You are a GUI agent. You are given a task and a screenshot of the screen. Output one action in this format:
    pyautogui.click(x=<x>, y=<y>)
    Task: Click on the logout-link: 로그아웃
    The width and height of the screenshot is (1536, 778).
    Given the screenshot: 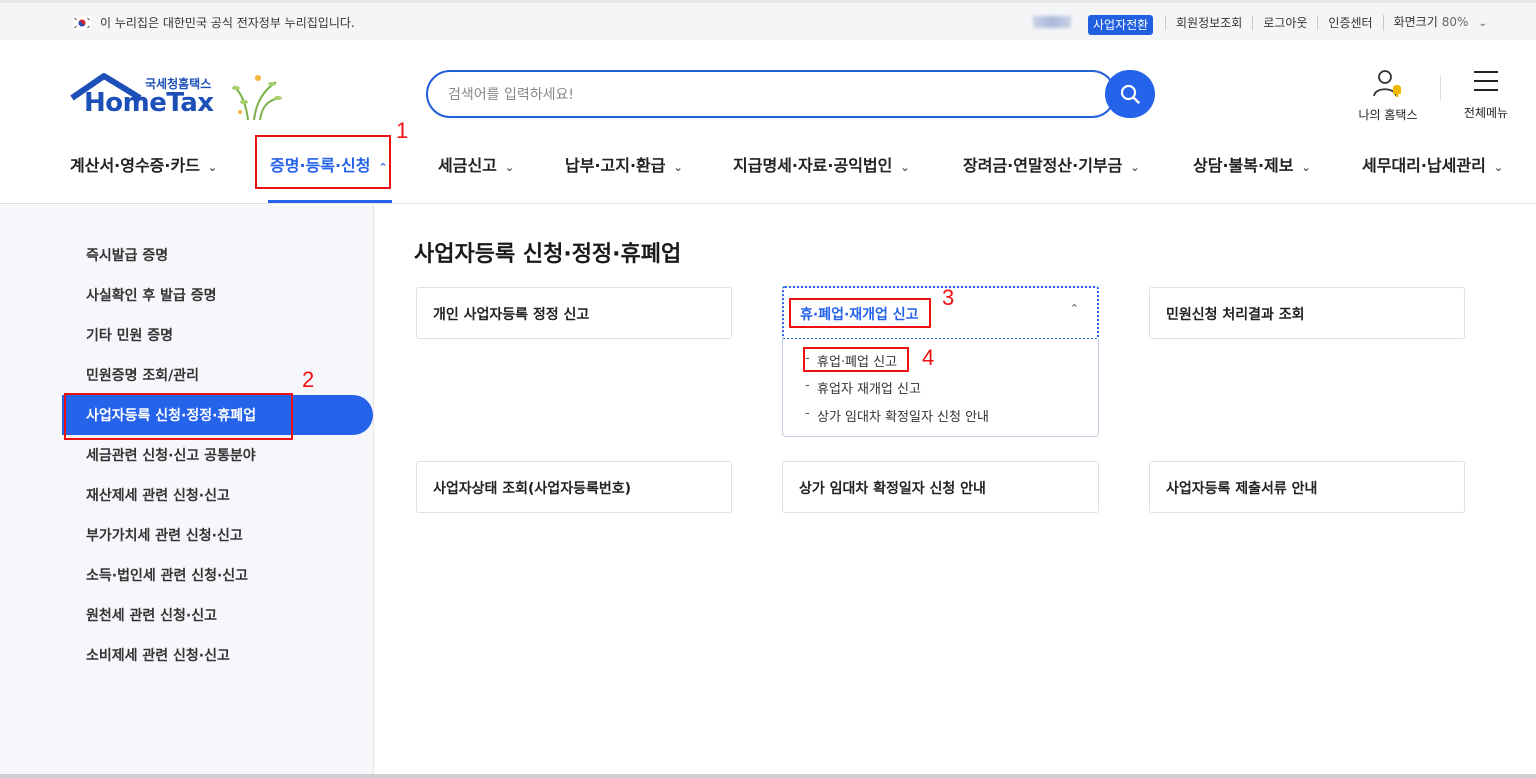 What is the action you would take?
    pyautogui.click(x=1284, y=23)
    